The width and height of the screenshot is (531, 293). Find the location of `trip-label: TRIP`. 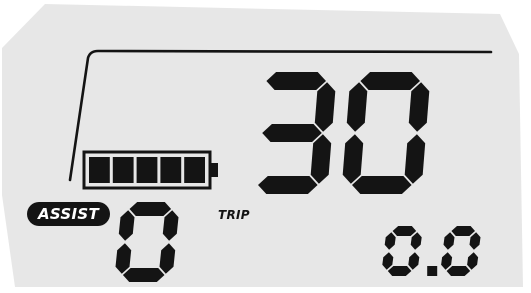

trip-label: TRIP is located at coordinates (234, 215).